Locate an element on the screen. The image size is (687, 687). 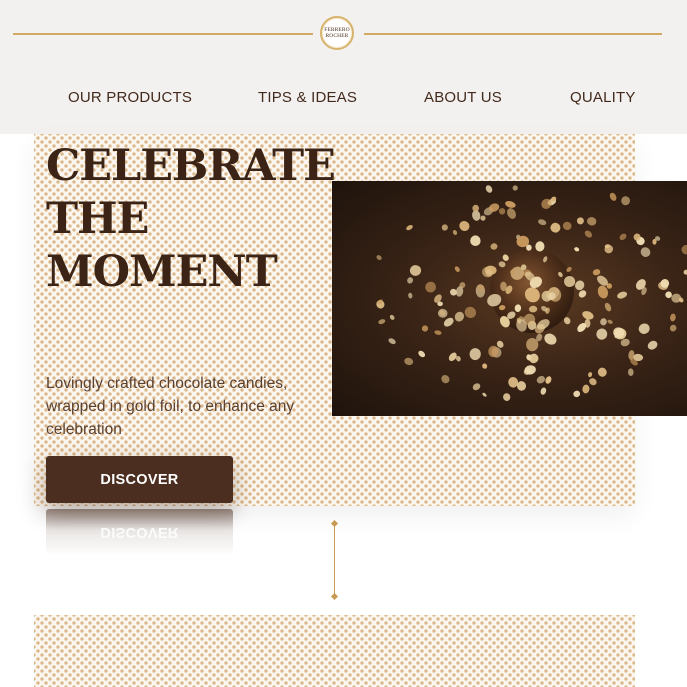
connector-bottom-diamond is located at coordinates (334, 596).